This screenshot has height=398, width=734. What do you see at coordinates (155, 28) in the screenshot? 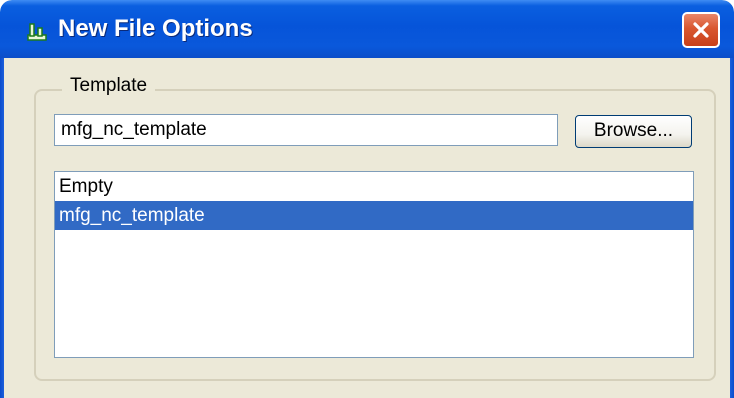
I see `window-title: New File Options` at bounding box center [155, 28].